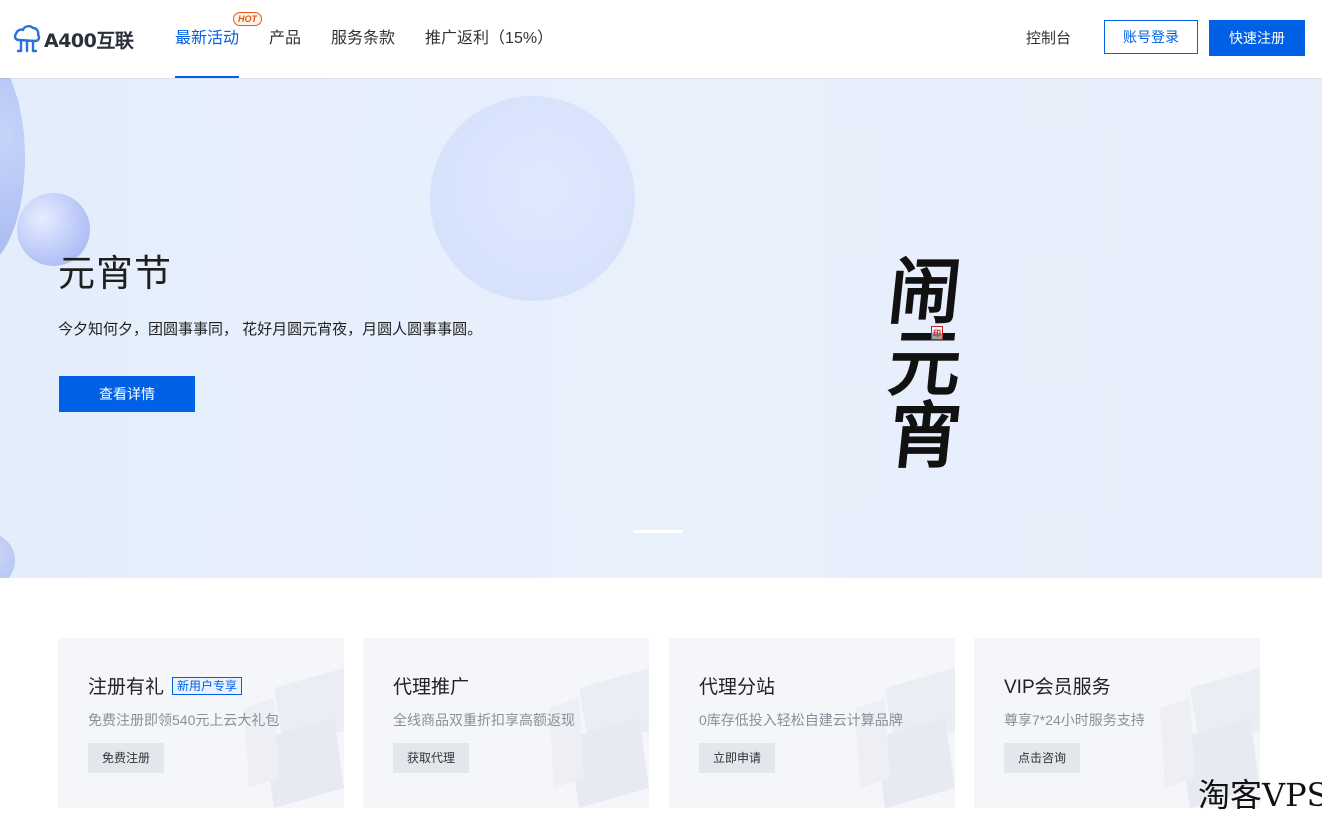 The height and width of the screenshot is (816, 1322). I want to click on get-agent-button: 获取代理, so click(431, 758).